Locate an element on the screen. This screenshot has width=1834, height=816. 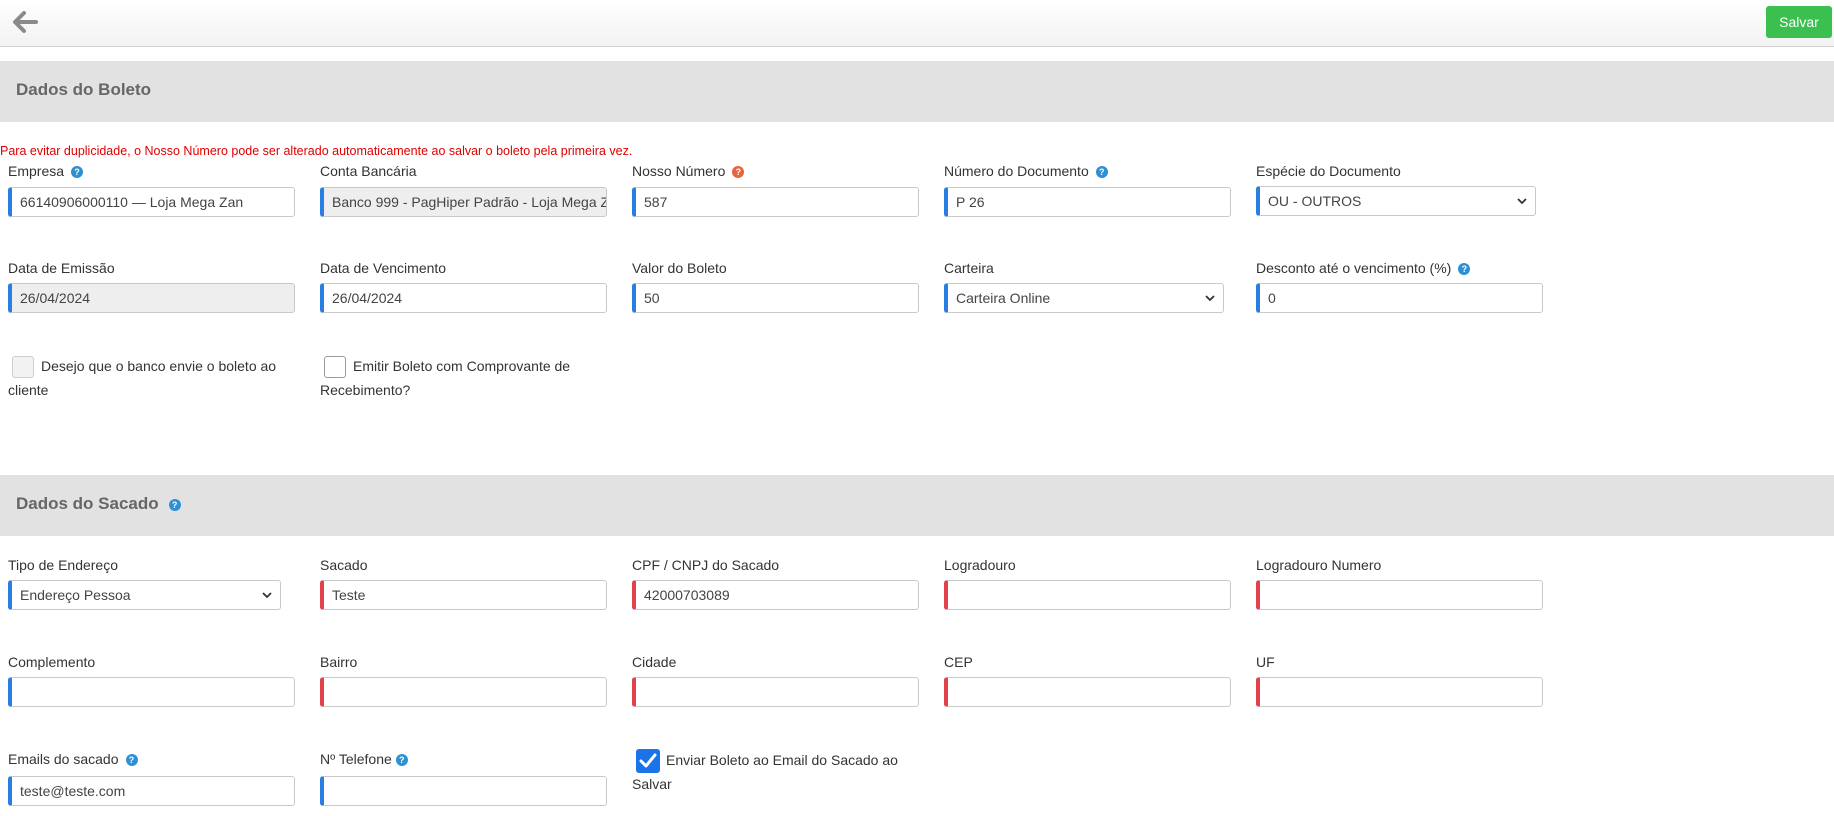
empresa-label: Empresa? is located at coordinates (46, 171).